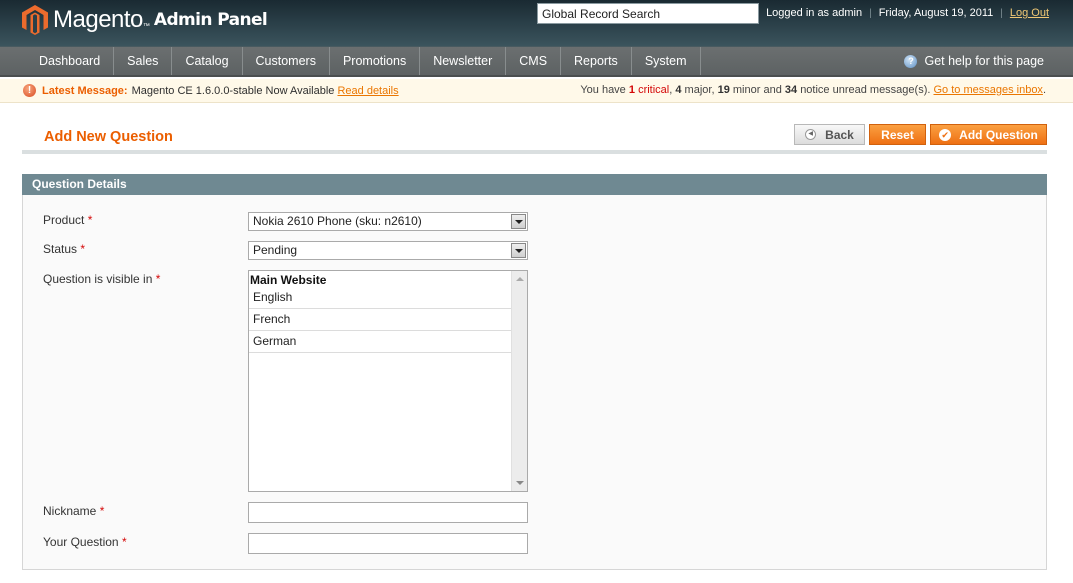 This screenshot has width=1073, height=583. Describe the element at coordinates (911, 61) in the screenshot. I see `help-icon: ?` at that location.